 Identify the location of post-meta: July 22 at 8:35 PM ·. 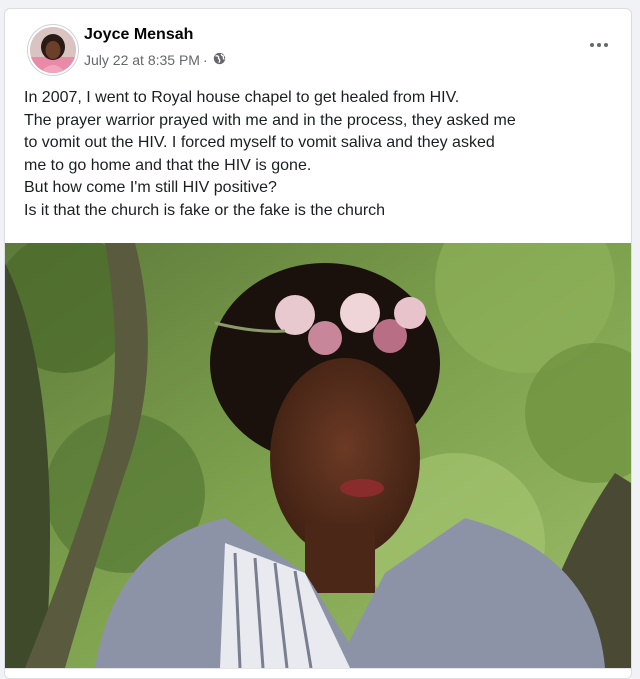
(155, 60).